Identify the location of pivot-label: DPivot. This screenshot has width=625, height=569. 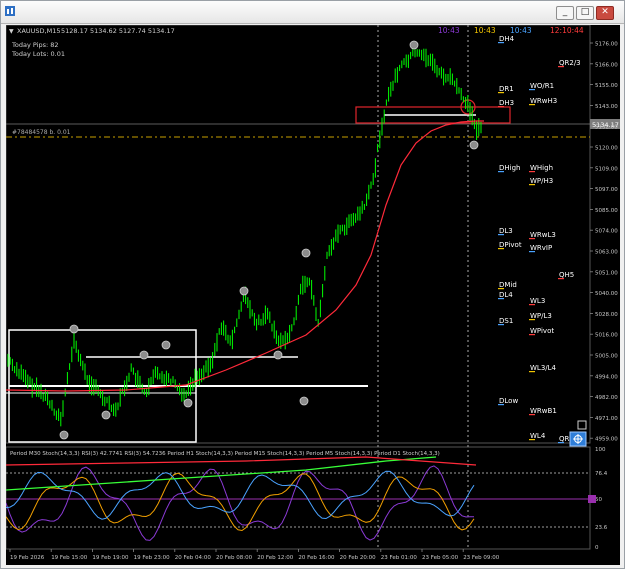
(510, 245).